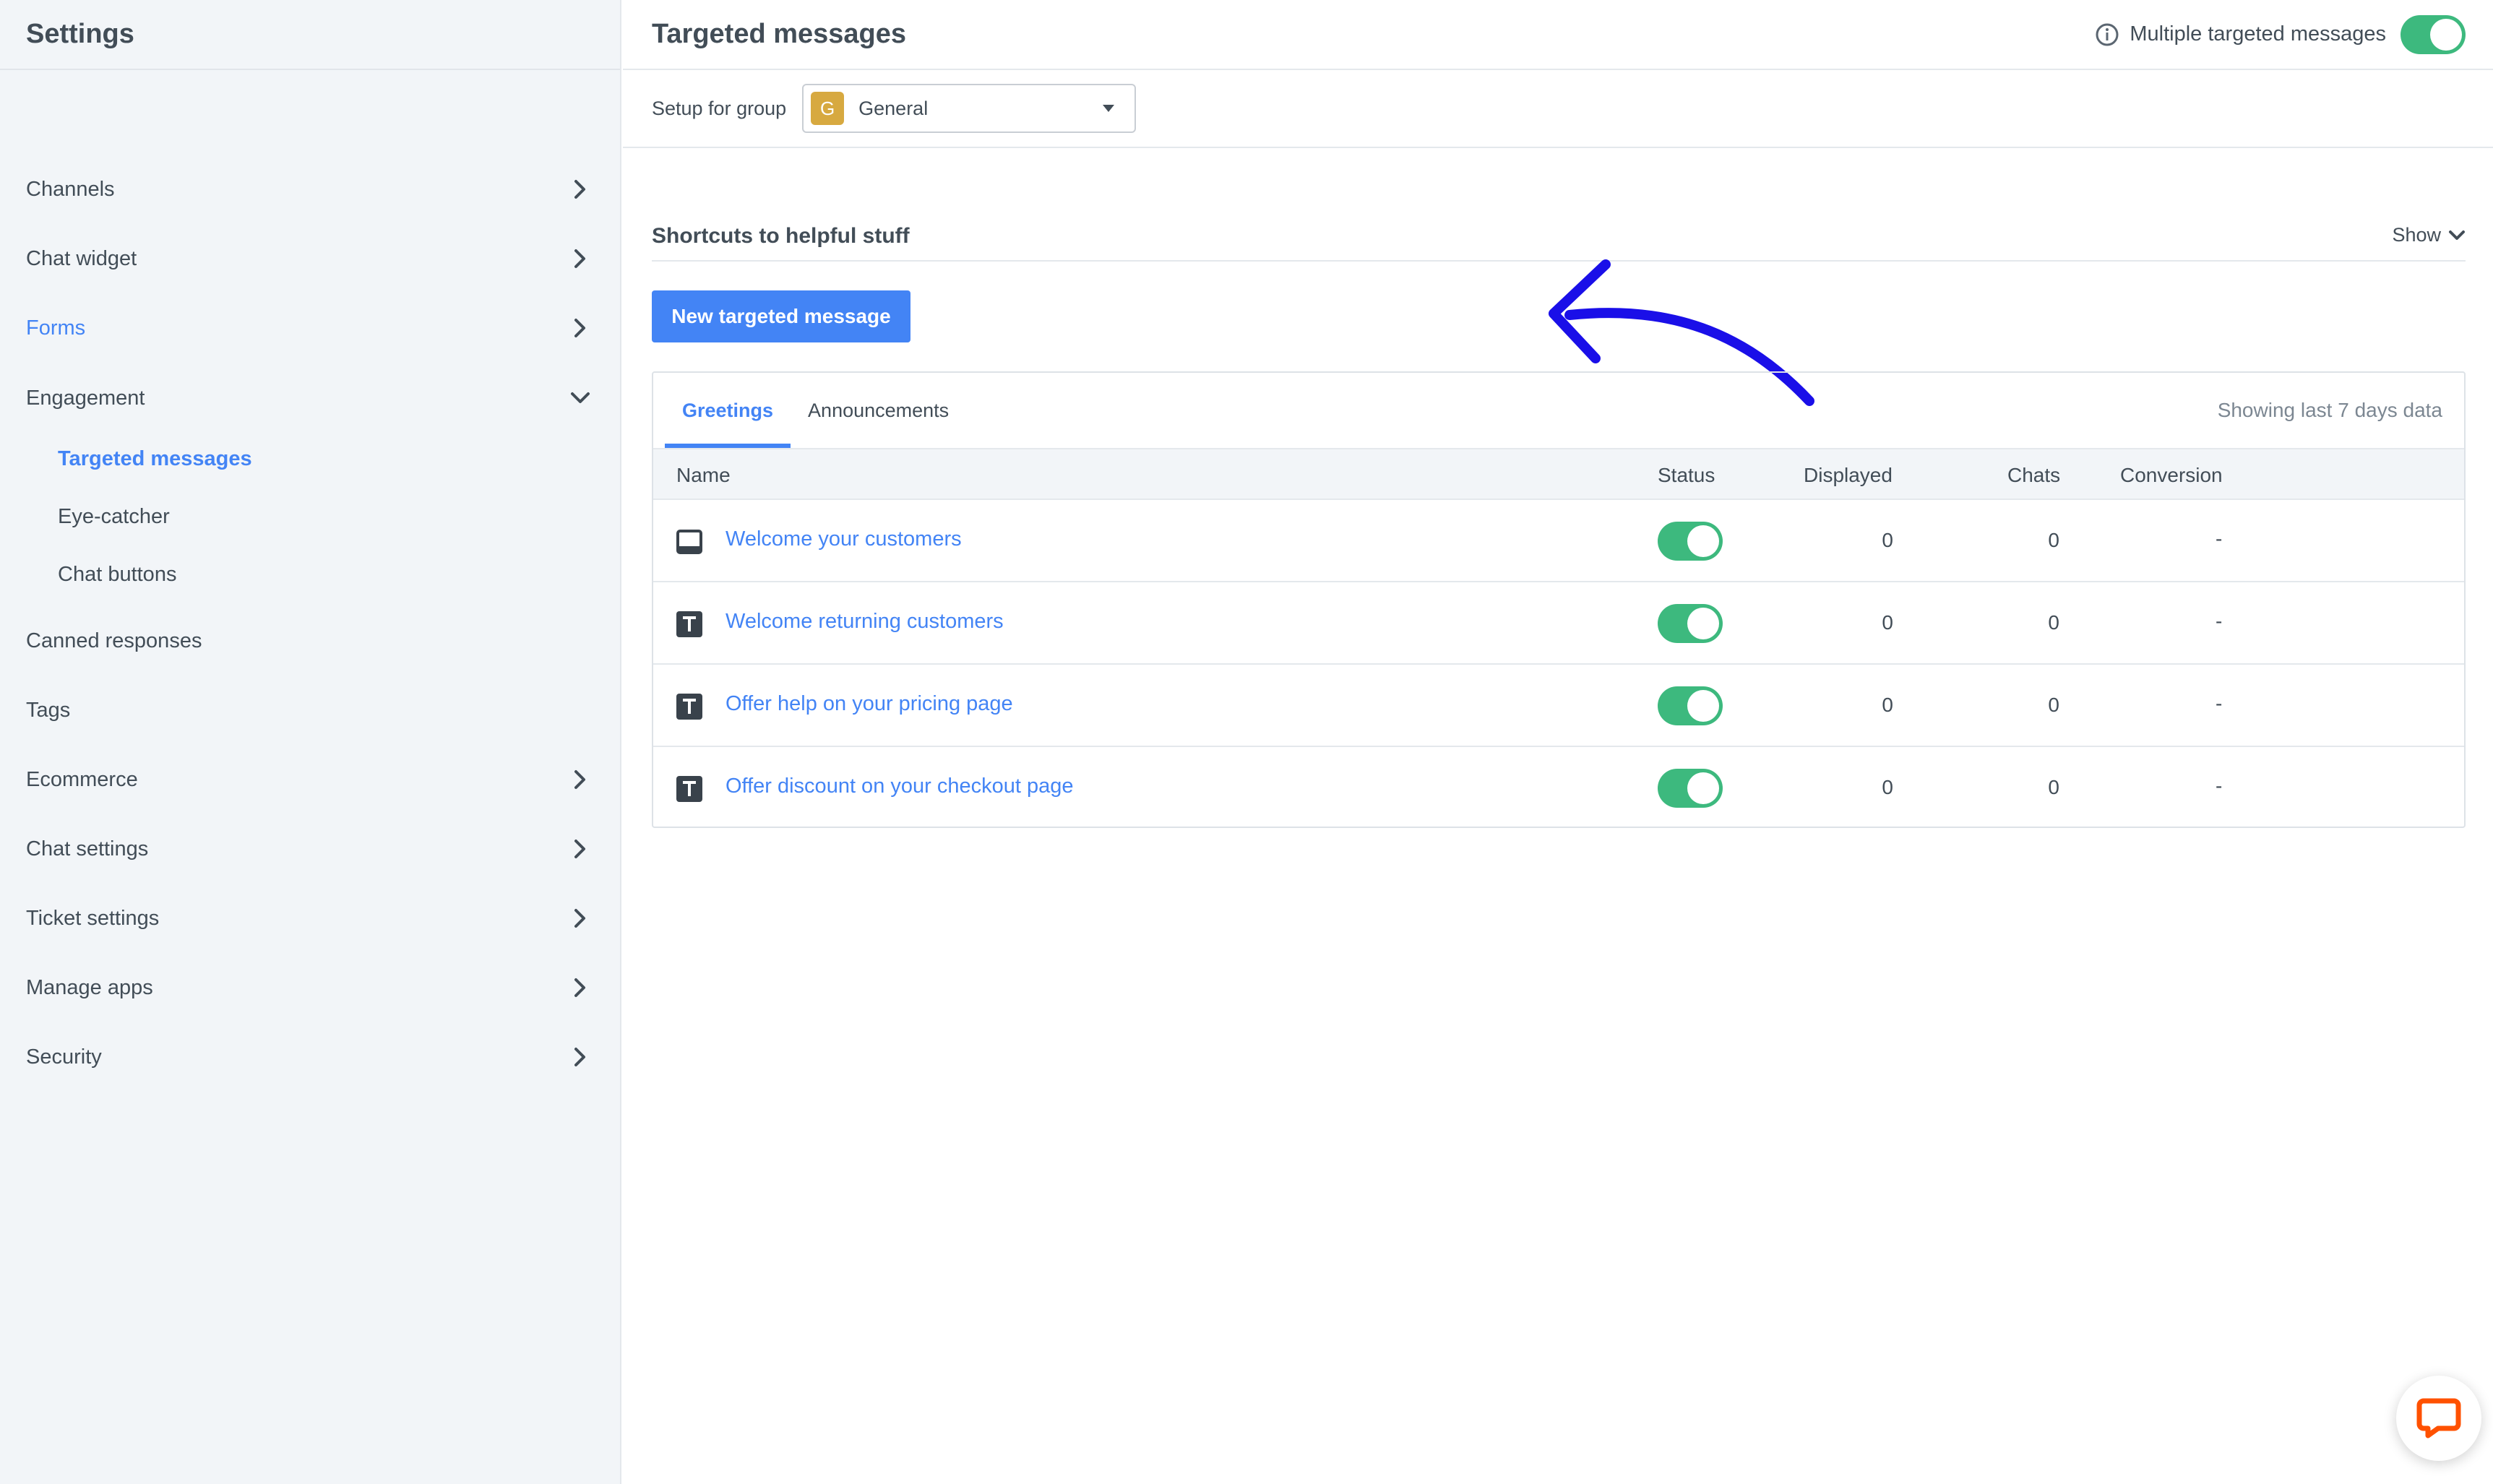 The height and width of the screenshot is (1484, 2493). I want to click on sidebar-item-label: Engagement, so click(85, 398).